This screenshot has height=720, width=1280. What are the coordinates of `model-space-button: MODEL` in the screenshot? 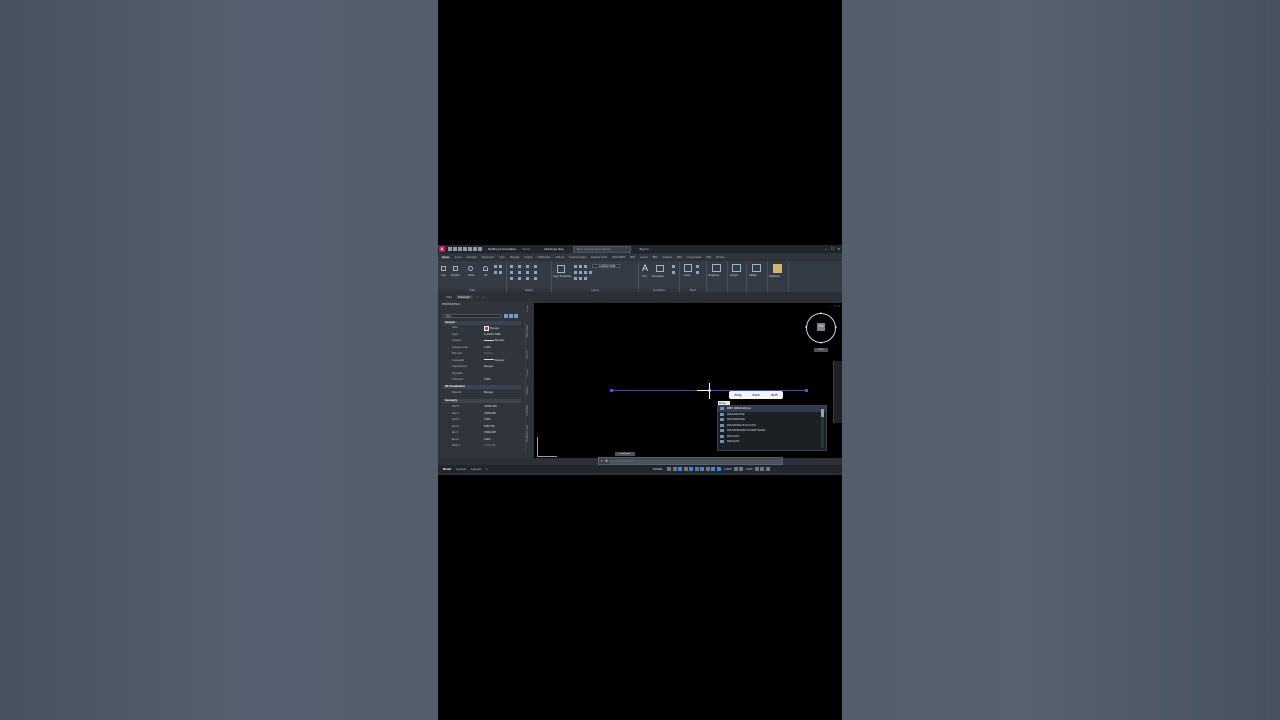 It's located at (658, 469).